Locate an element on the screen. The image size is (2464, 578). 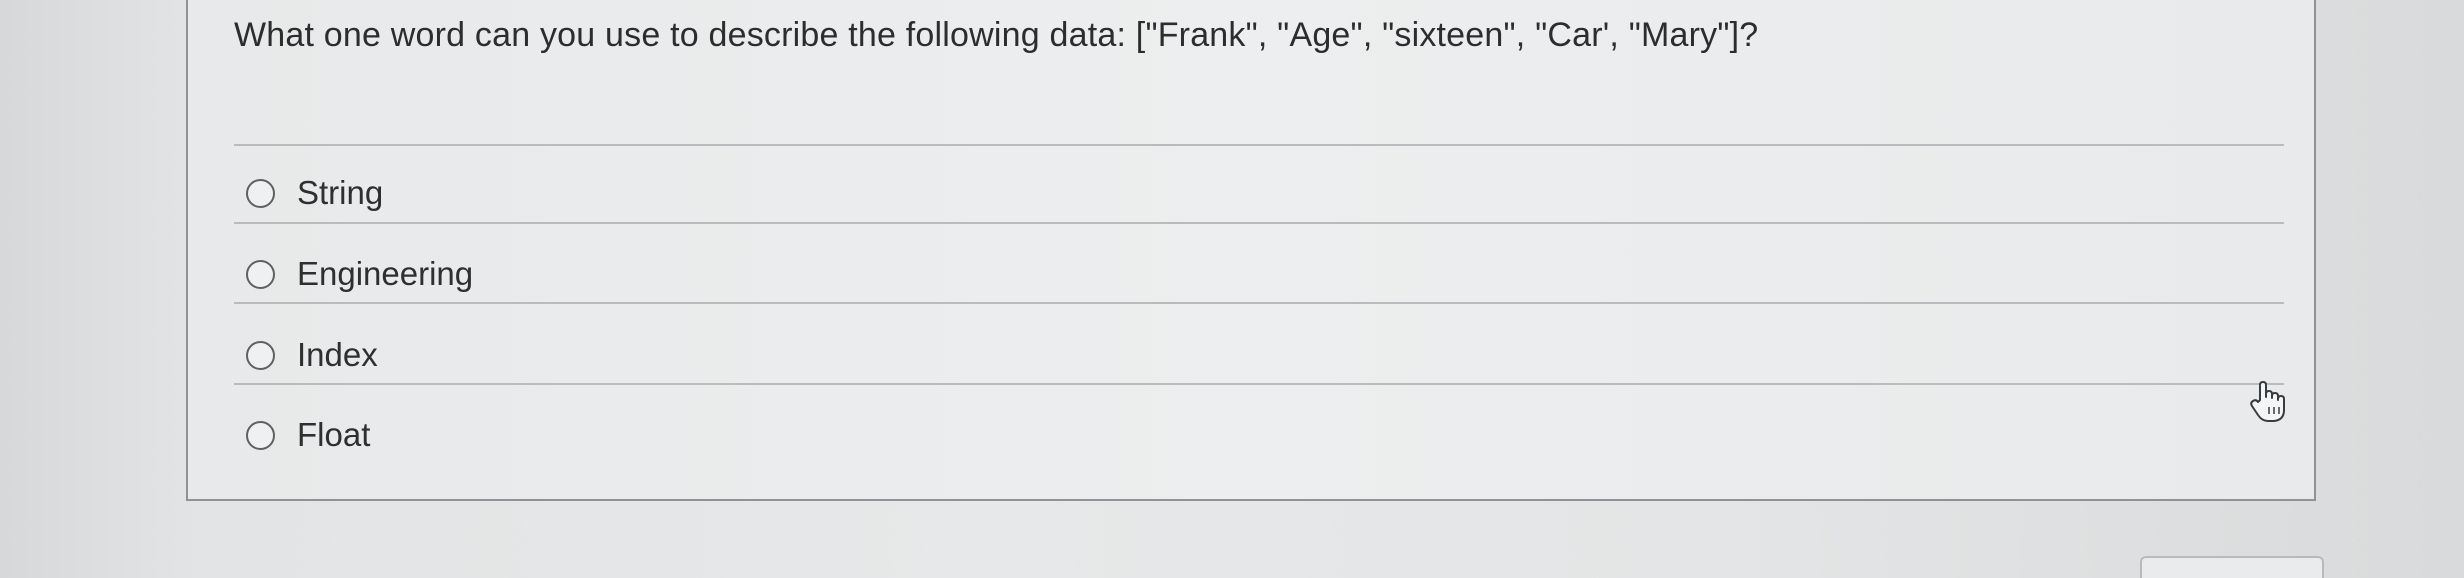
option-label: Index is located at coordinates (337, 354).